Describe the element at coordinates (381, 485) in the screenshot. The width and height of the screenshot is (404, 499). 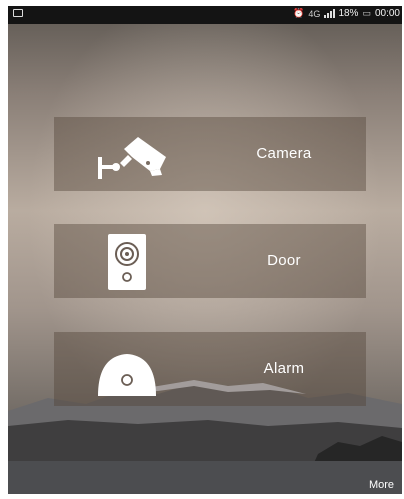
I see `more-button: More` at that location.